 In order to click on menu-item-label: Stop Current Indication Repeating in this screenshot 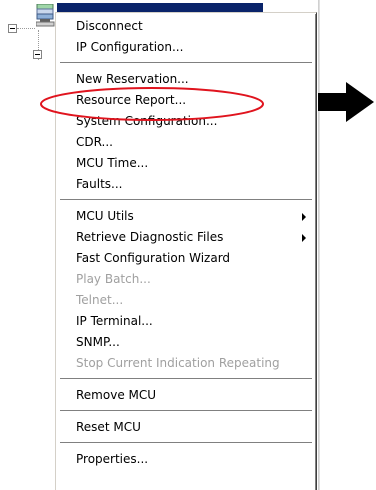, I will do `click(178, 363)`.